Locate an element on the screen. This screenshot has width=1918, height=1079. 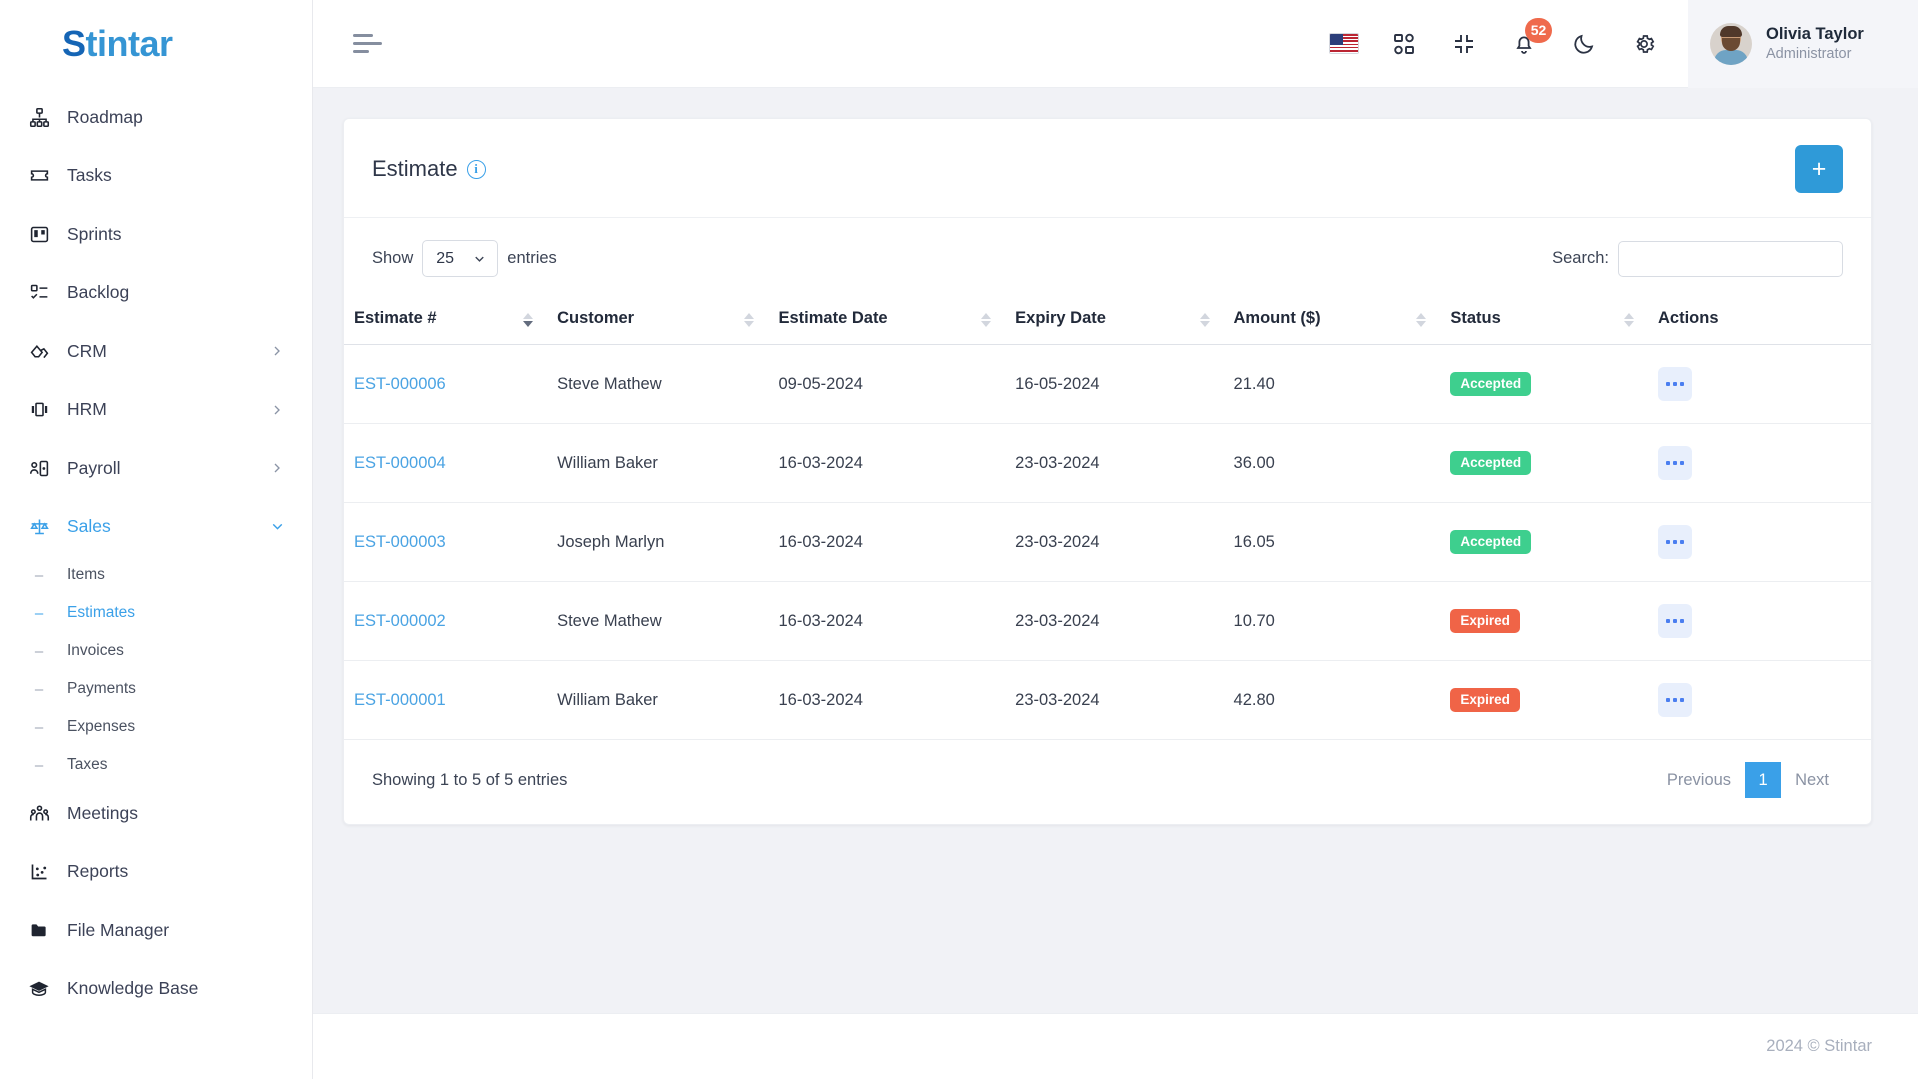
column-label: Customer is located at coordinates (596, 318).